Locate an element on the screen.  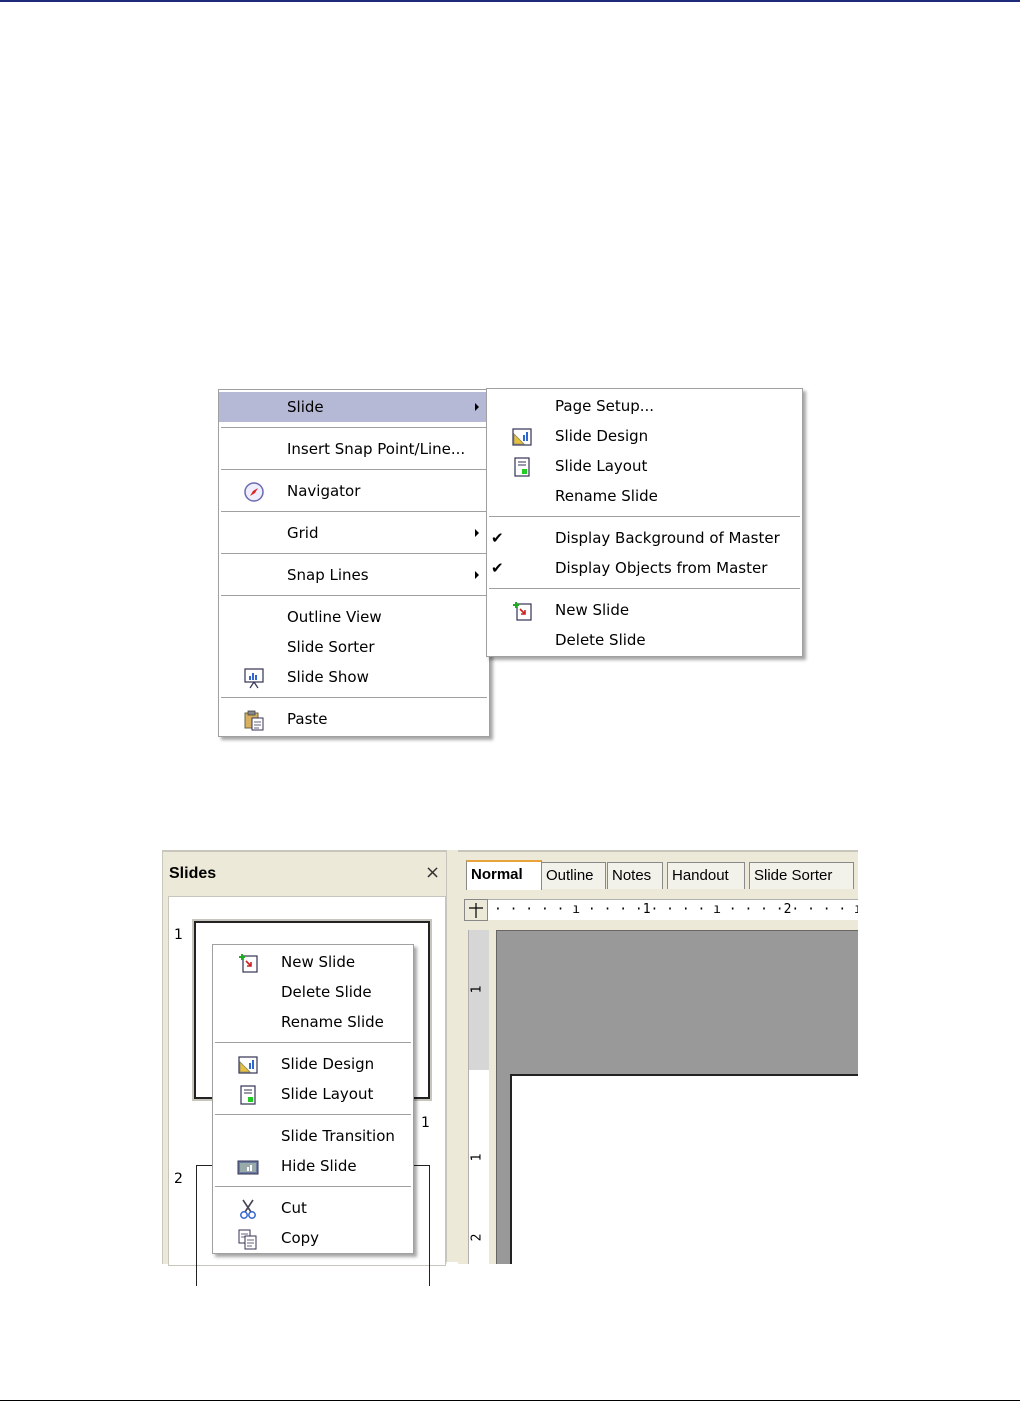
new-slide-icon is located at coordinates (248, 963).